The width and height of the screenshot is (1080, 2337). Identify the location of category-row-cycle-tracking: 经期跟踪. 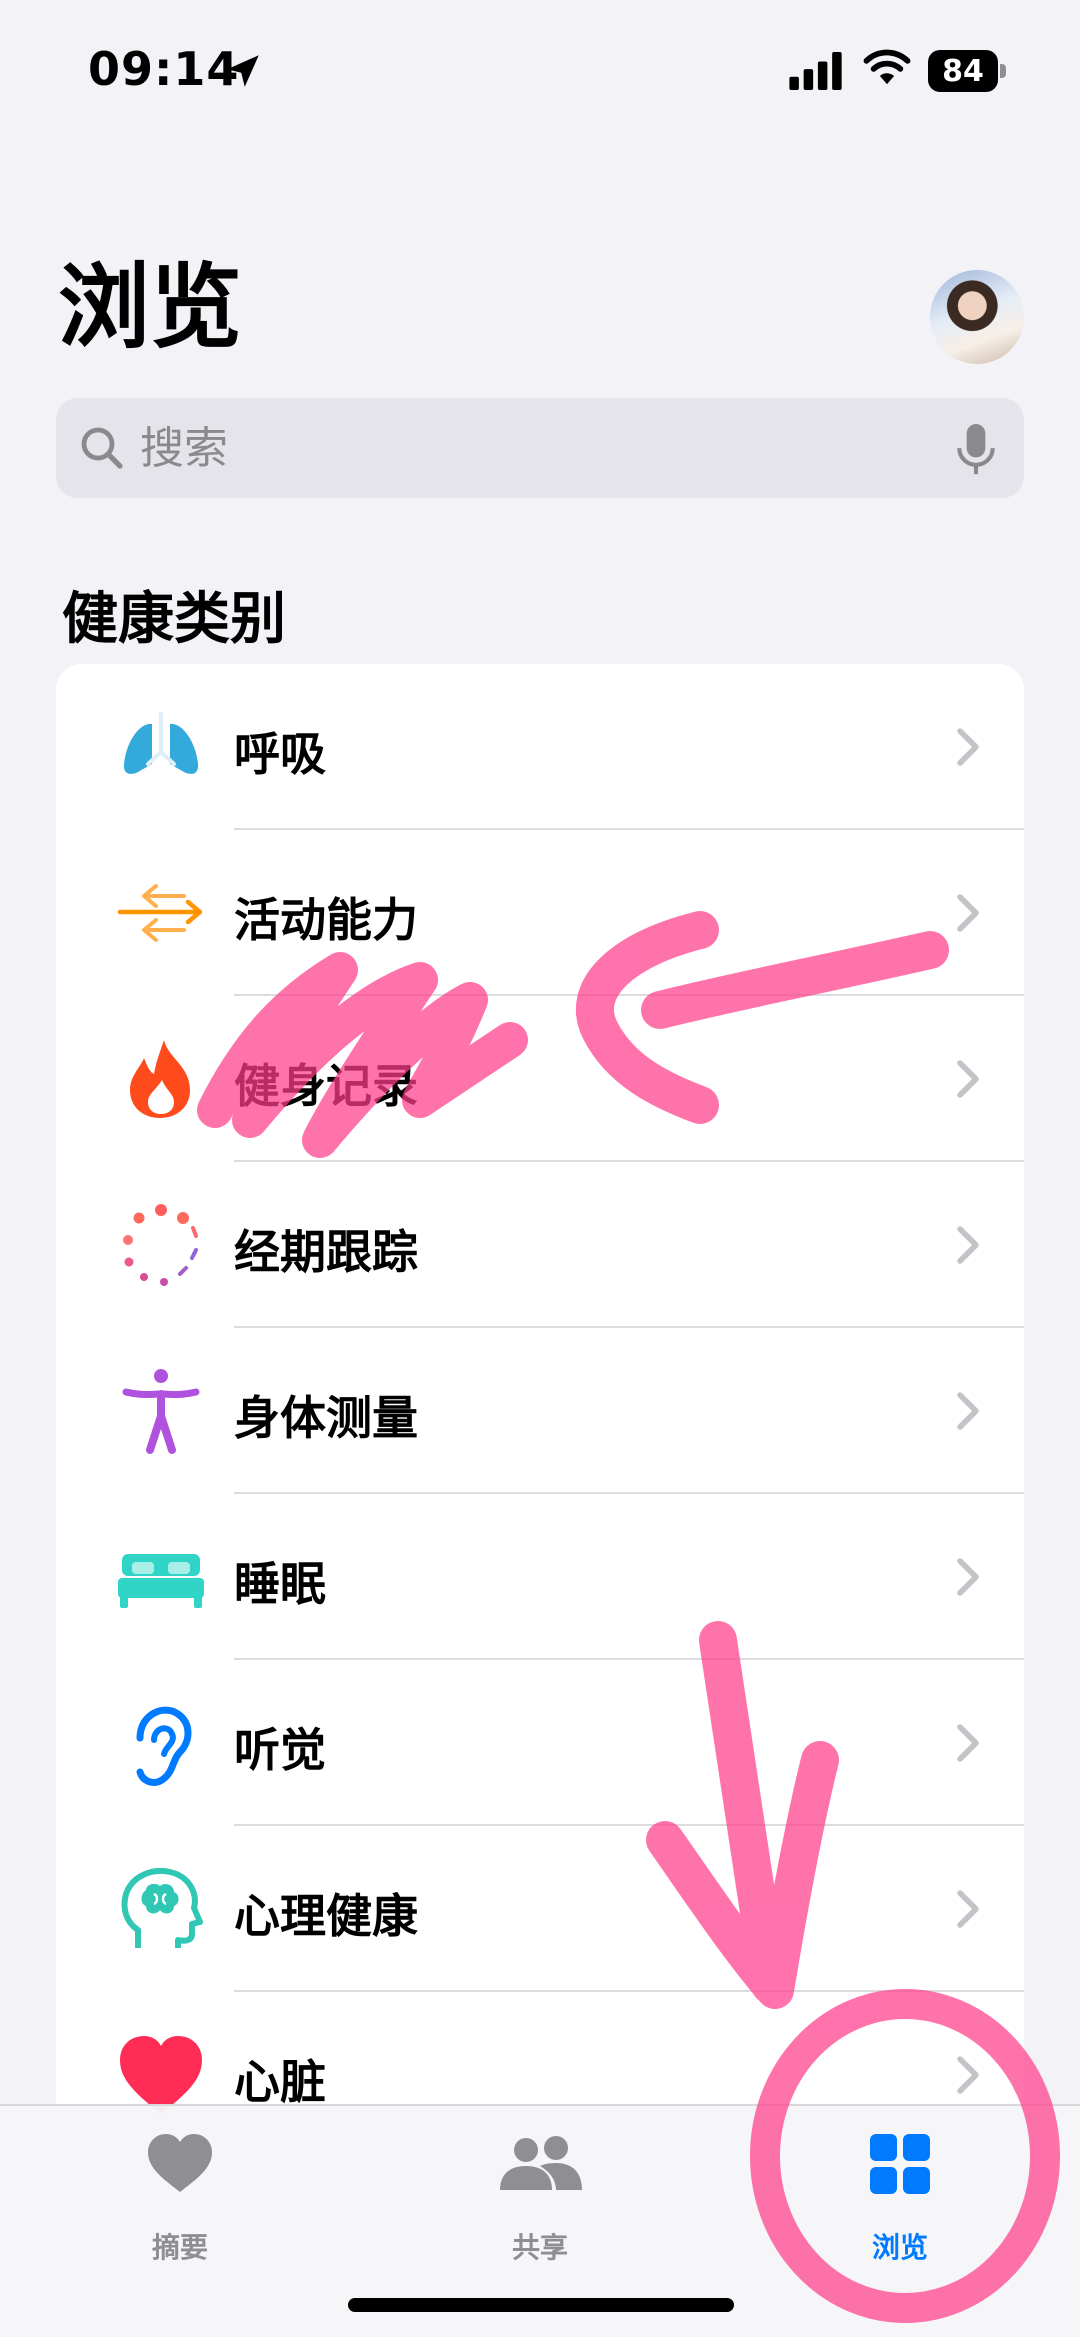
(540, 1245).